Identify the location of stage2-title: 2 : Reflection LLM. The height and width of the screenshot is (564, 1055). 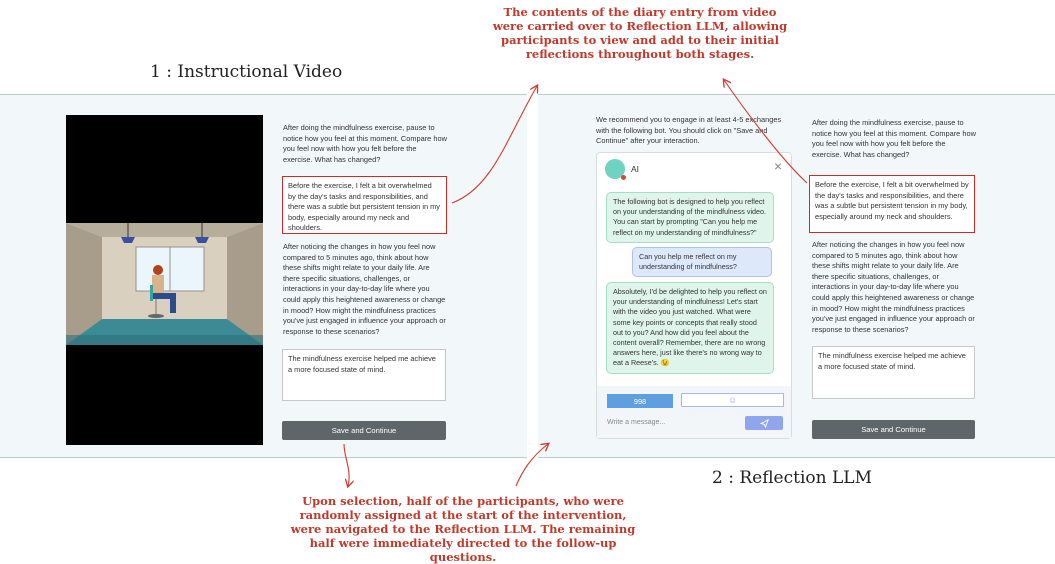
(792, 478).